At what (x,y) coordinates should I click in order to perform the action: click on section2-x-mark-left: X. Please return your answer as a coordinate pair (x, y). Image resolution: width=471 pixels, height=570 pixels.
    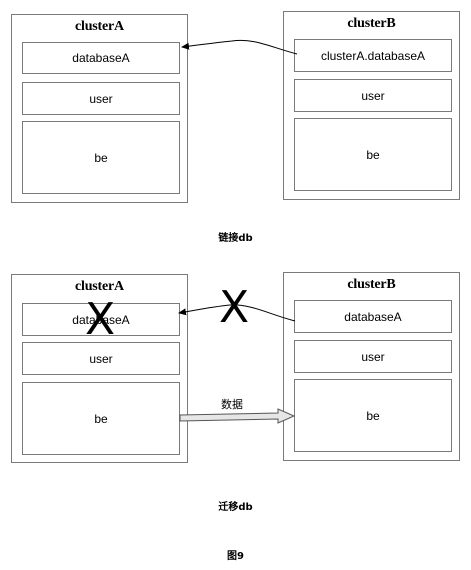
    Looking at the image, I should click on (100, 319).